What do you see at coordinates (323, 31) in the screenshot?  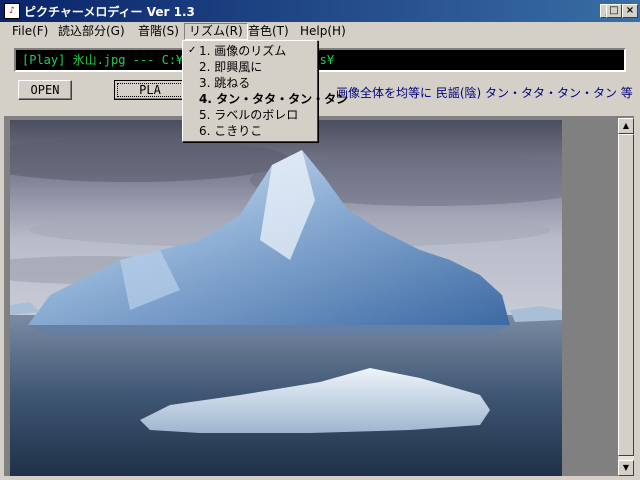 I see `menu-help: Help(H)` at bounding box center [323, 31].